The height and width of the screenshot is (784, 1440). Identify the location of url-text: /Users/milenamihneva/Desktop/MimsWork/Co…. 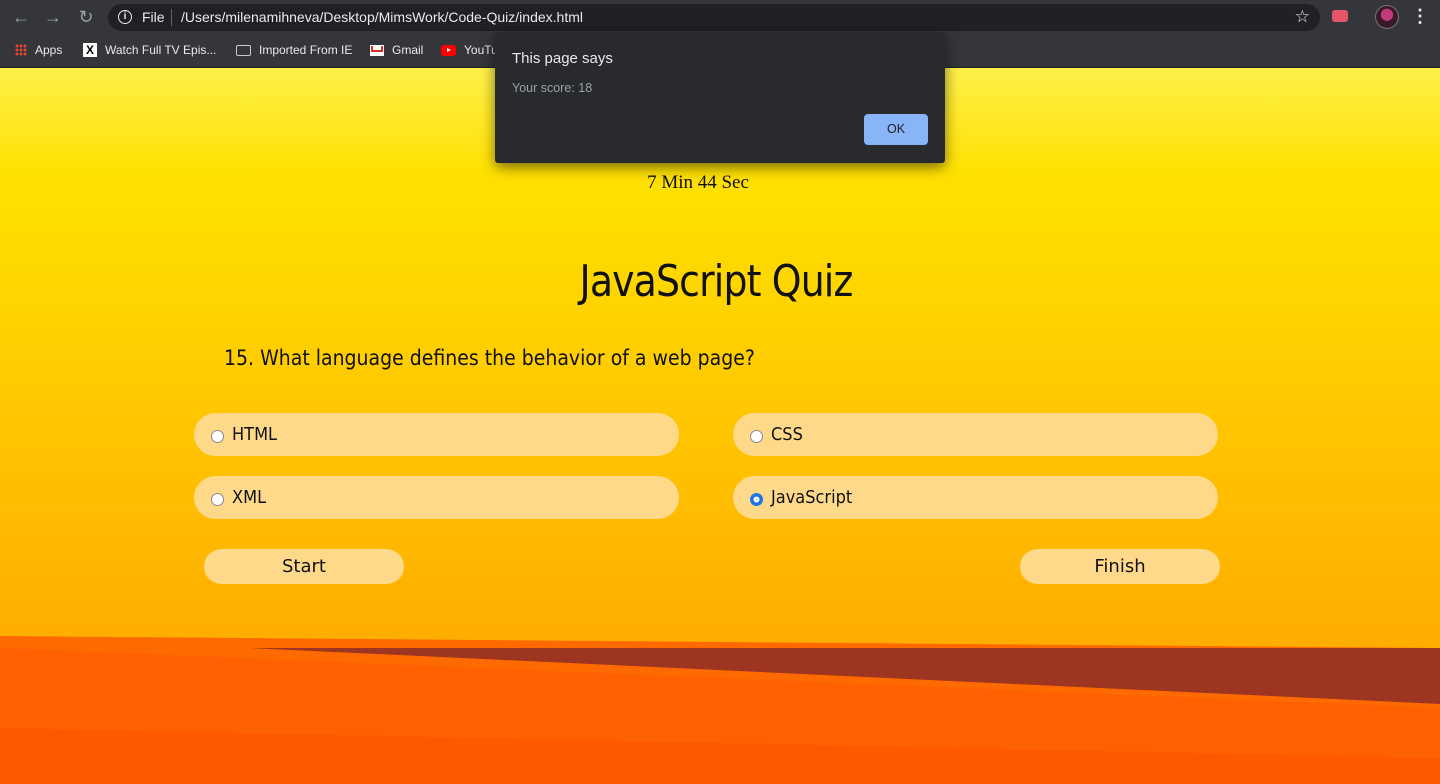
(382, 17).